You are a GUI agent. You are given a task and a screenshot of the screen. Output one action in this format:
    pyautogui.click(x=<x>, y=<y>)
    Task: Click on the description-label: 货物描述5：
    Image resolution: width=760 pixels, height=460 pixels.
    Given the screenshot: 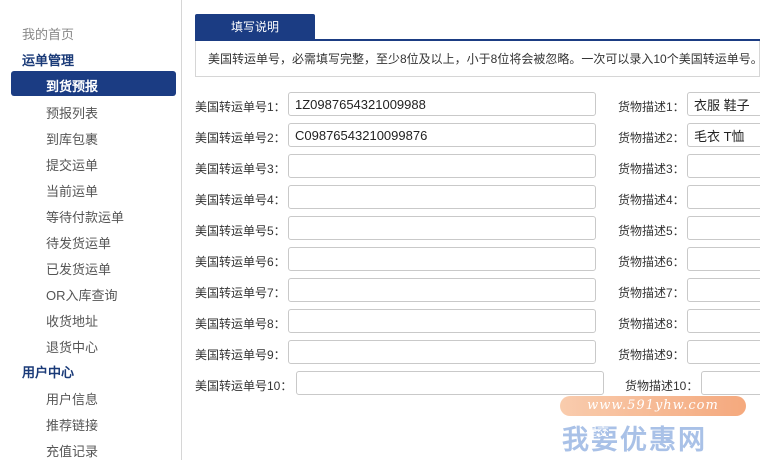 What is the action you would take?
    pyautogui.click(x=651, y=231)
    